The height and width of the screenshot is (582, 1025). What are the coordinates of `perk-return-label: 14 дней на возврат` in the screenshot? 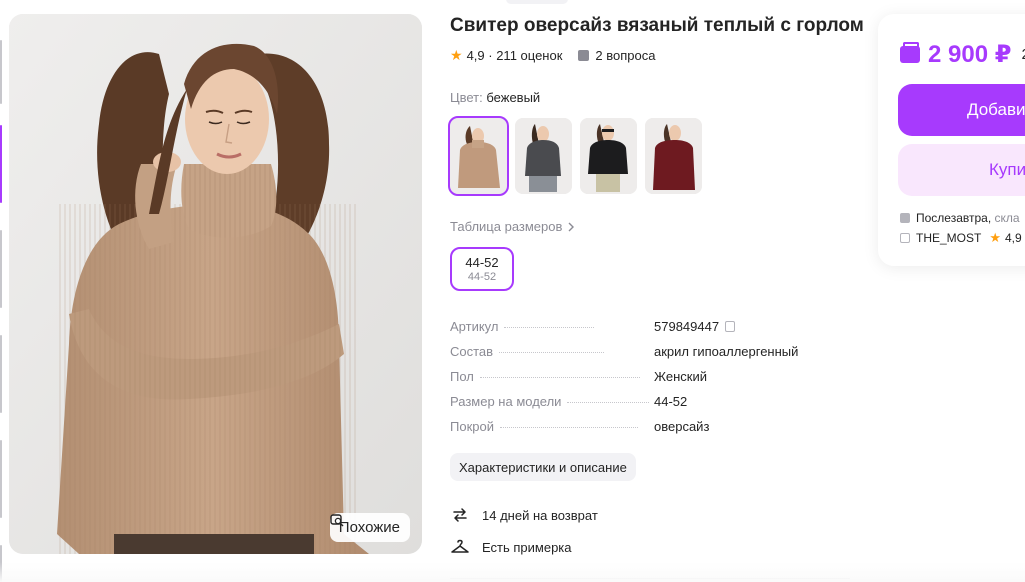 It's located at (540, 515).